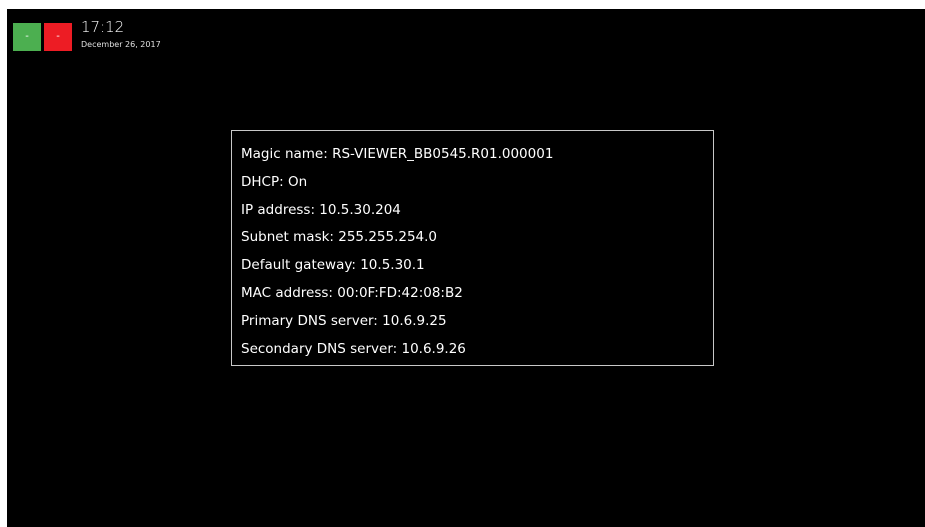  What do you see at coordinates (27, 37) in the screenshot?
I see `status-indicator-green: -` at bounding box center [27, 37].